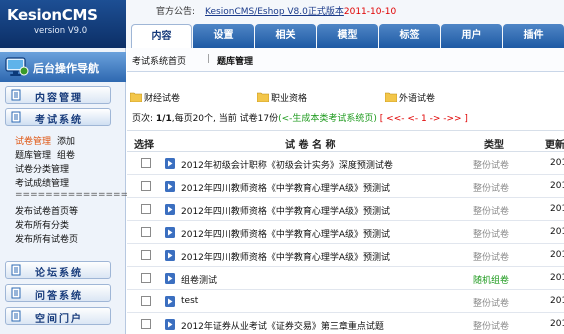  I want to click on link-group-paper: 组卷, so click(66, 156).